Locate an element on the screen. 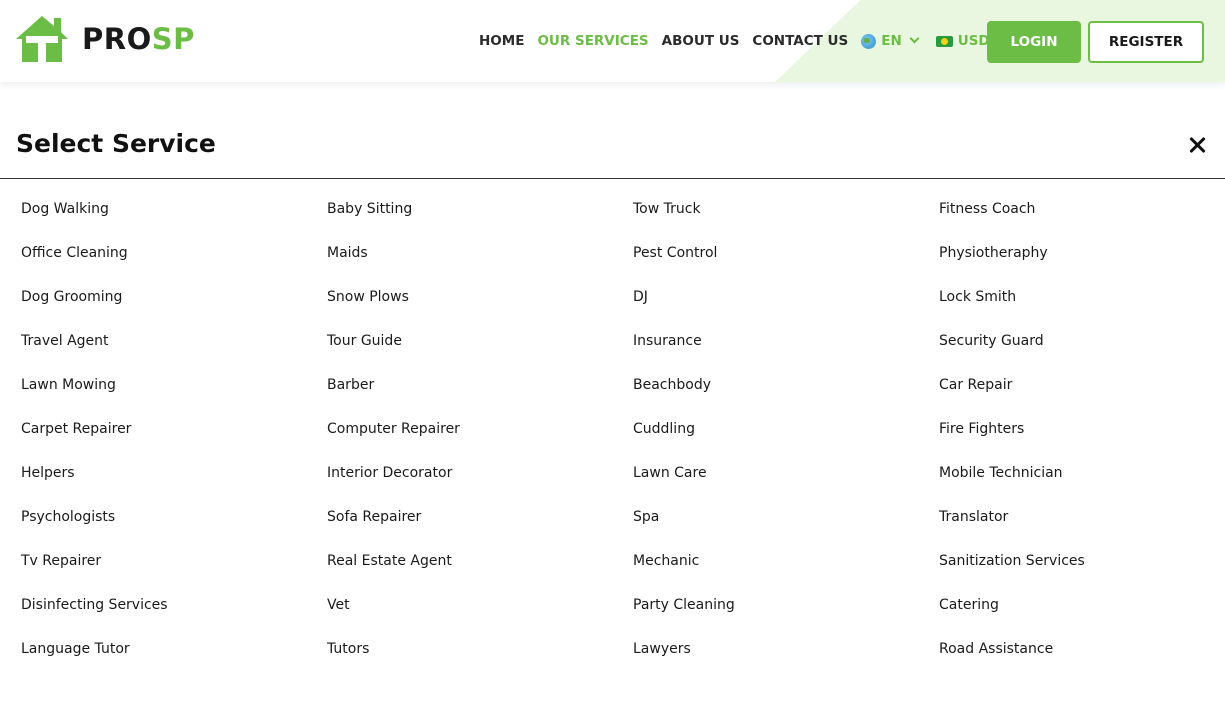 The width and height of the screenshot is (1225, 722). service-link: Security Guard is located at coordinates (1082, 351).